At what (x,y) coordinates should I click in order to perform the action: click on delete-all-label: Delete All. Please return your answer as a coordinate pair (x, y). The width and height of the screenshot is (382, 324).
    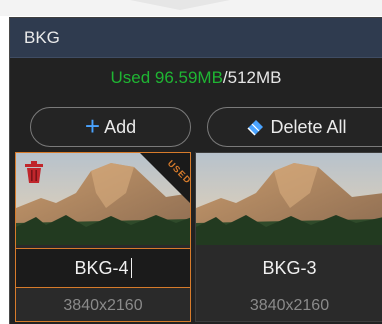
    Looking at the image, I should click on (308, 126).